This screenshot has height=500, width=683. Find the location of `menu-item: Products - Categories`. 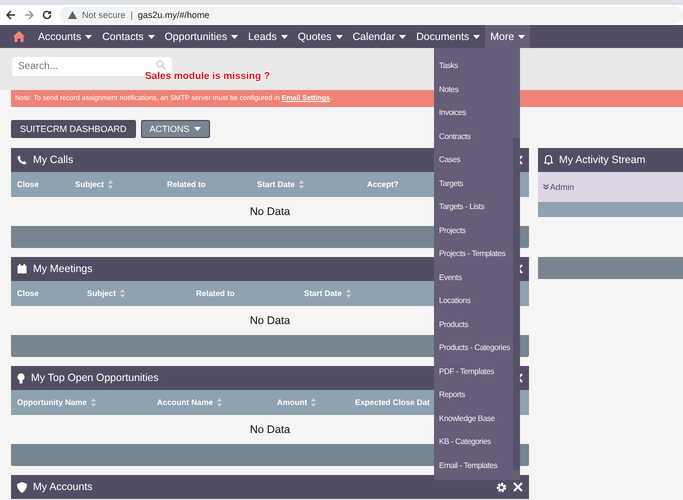

menu-item: Products - Categories is located at coordinates (476, 348).